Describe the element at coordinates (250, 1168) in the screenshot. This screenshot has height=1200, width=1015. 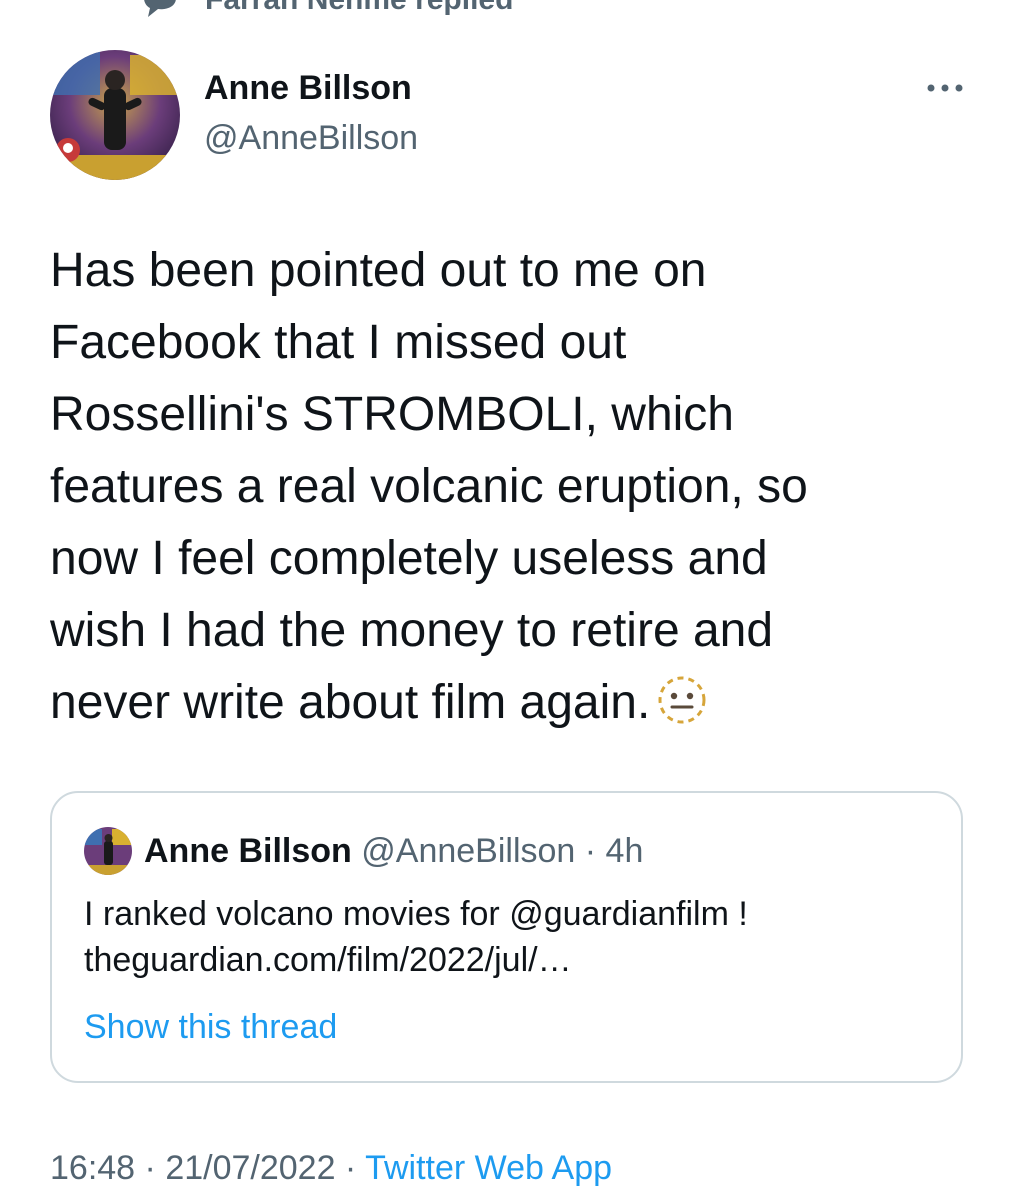
I see `tweet-date: 21/07/2022` at that location.